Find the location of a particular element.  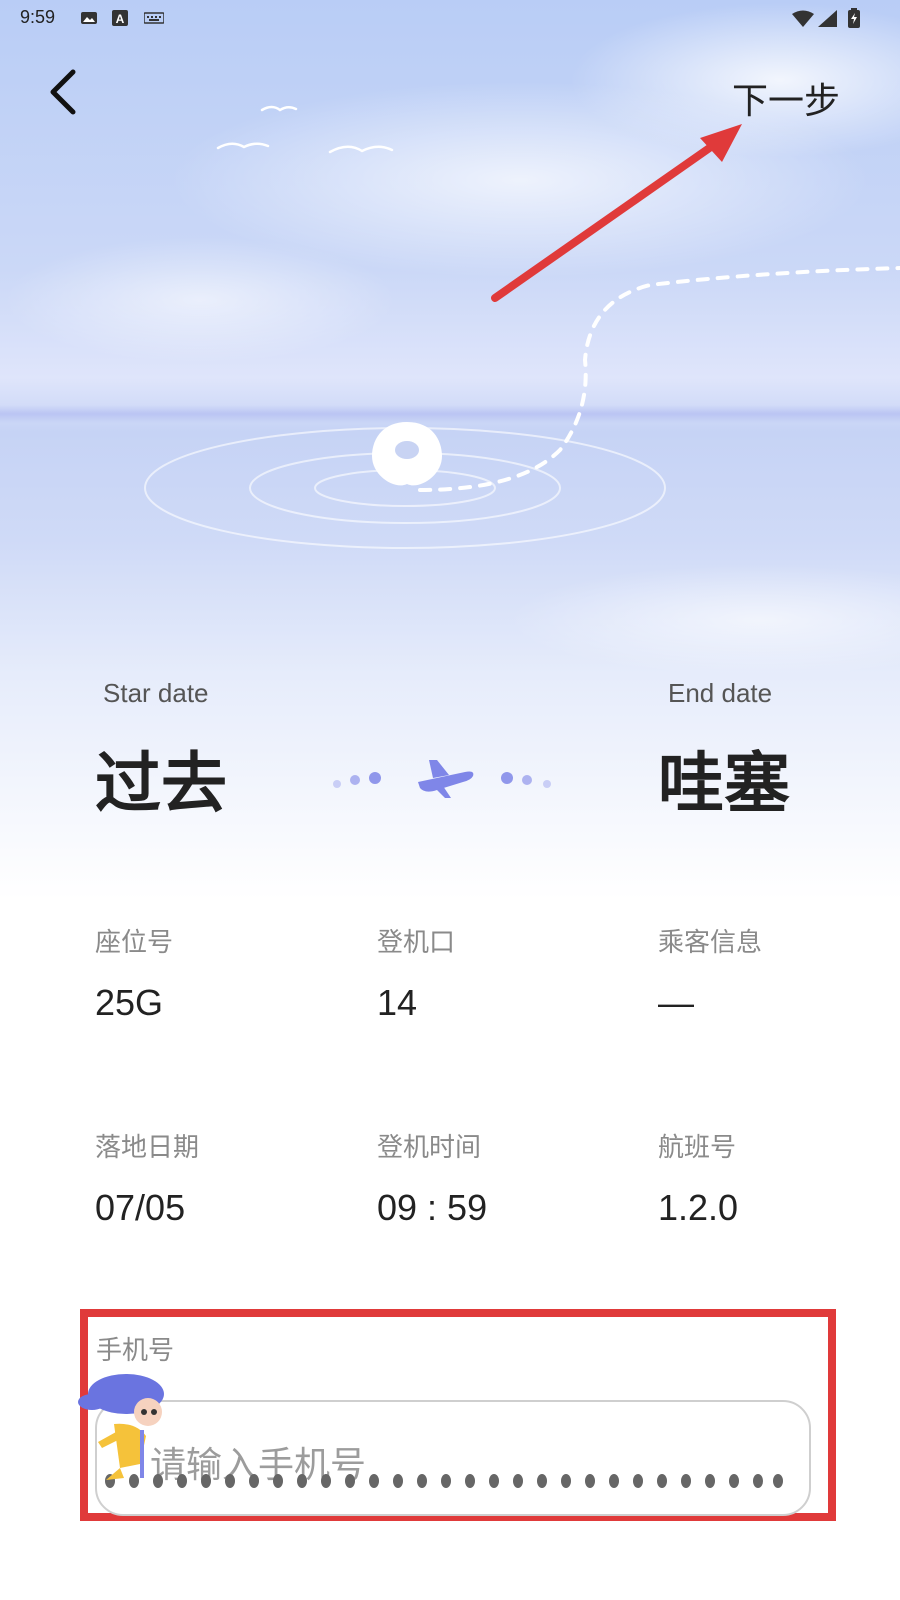

keyboard-icon is located at coordinates (154, 19).